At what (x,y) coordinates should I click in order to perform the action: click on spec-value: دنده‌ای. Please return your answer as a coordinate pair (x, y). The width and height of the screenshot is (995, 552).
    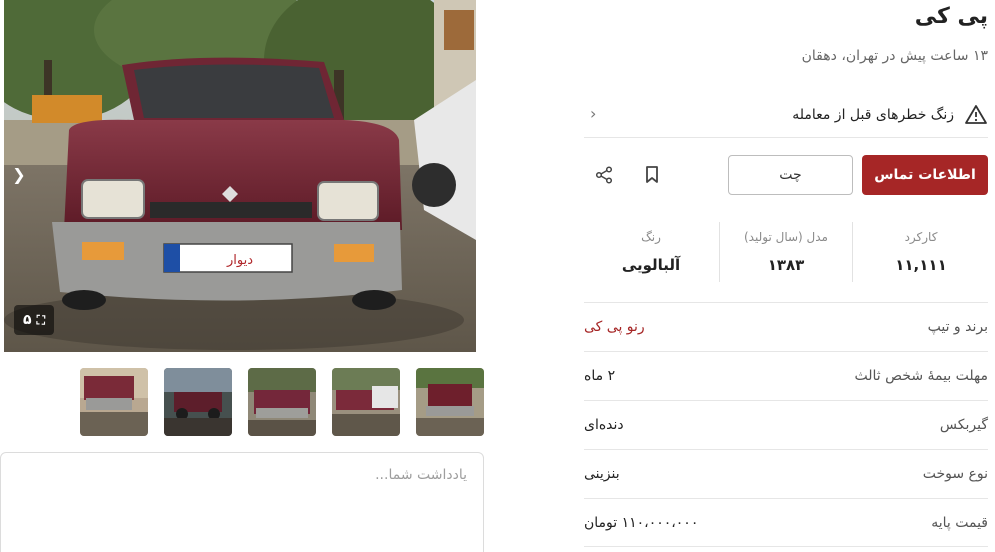
    Looking at the image, I should click on (604, 425).